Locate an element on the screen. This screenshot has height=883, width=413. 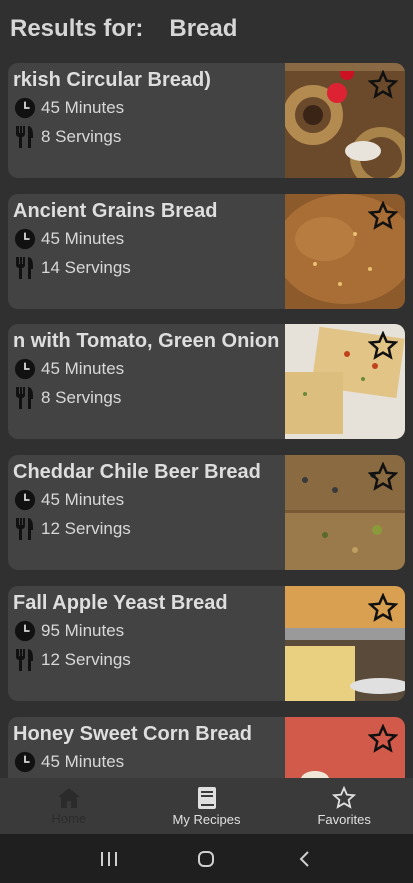
results-header: Results for: Bread is located at coordinates (206, 29).